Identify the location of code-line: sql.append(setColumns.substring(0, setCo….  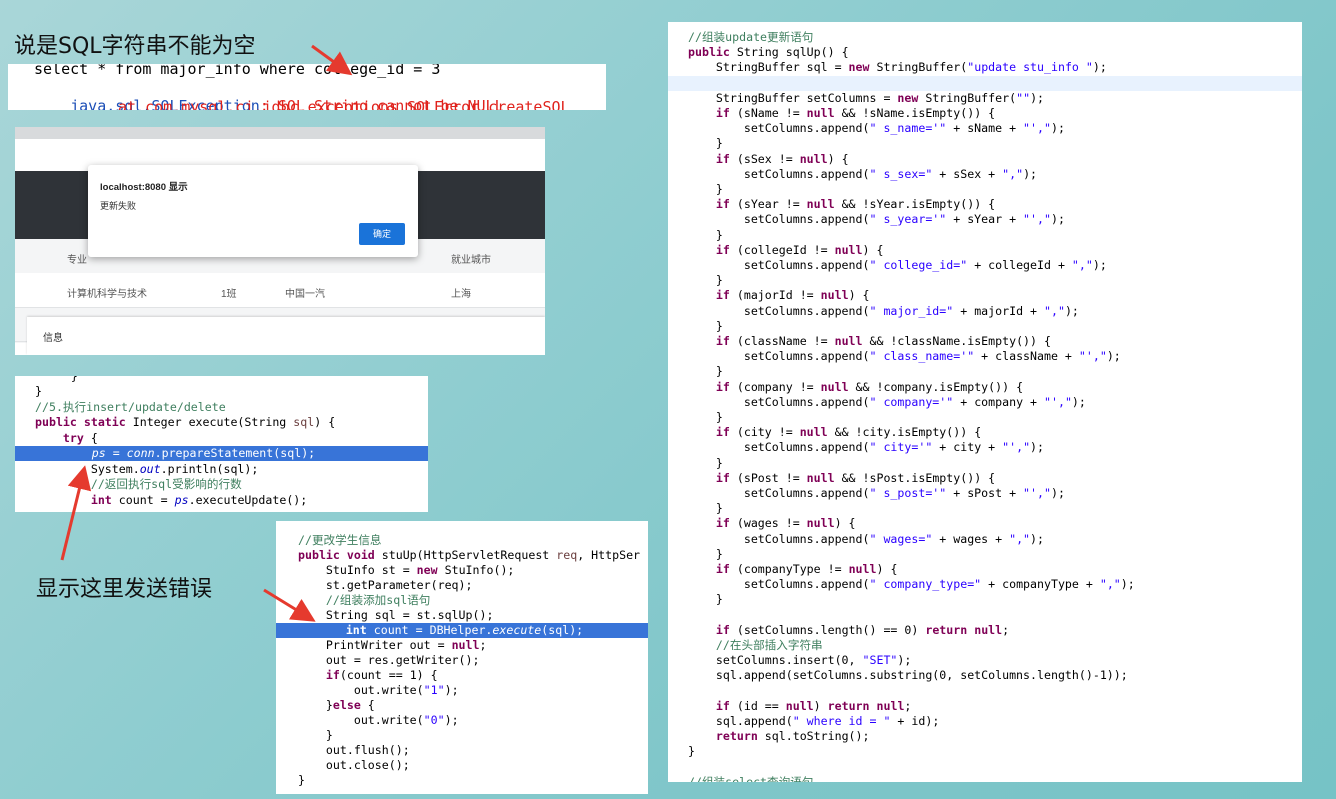
(908, 675).